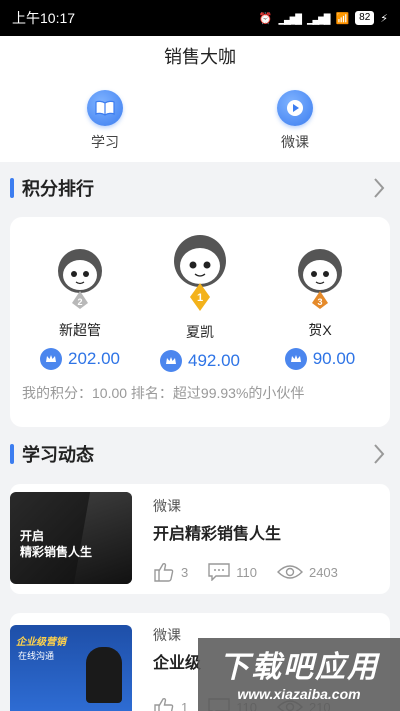 The width and height of the screenshot is (400, 711). I want to click on eye-icon, so click(289, 572).